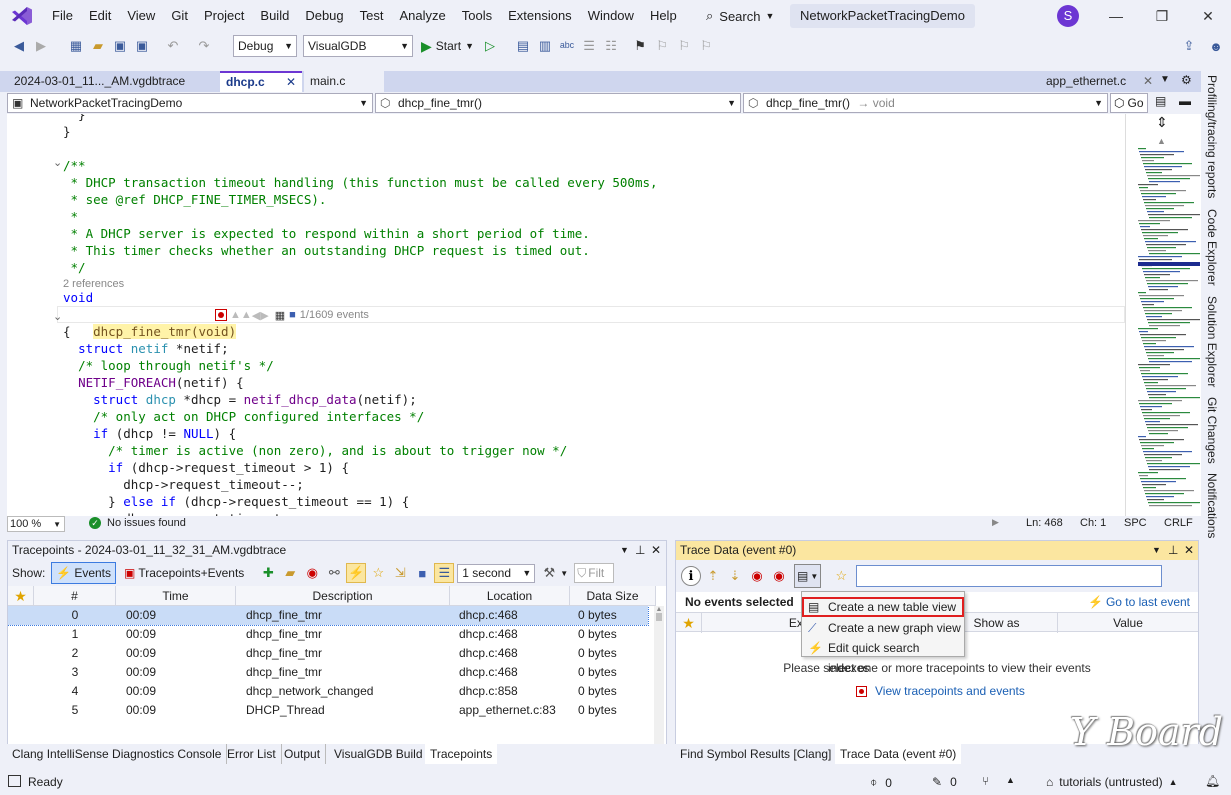 This screenshot has height=795, width=1231. What do you see at coordinates (540, 16) in the screenshot?
I see `menu-extensions: Extensions` at bounding box center [540, 16].